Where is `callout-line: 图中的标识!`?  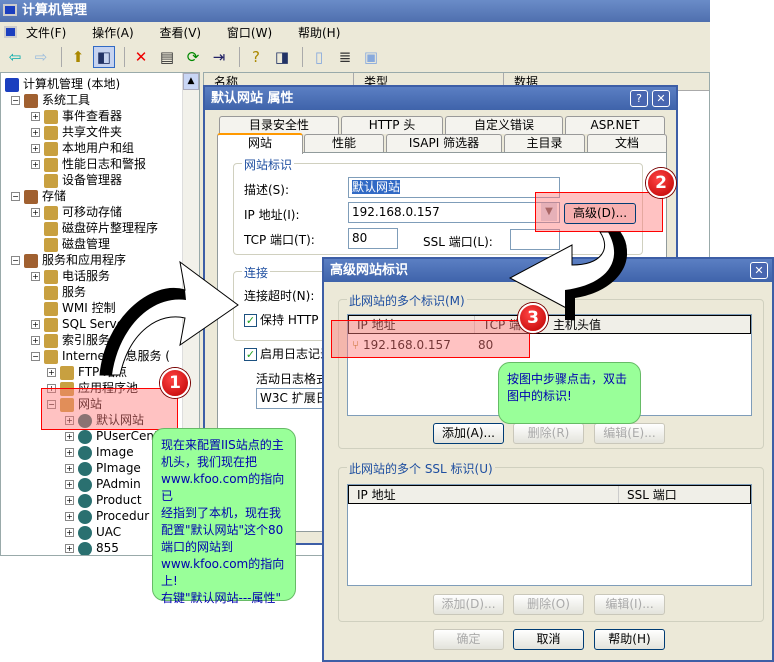
callout-line: 图中的标识! is located at coordinates (539, 396).